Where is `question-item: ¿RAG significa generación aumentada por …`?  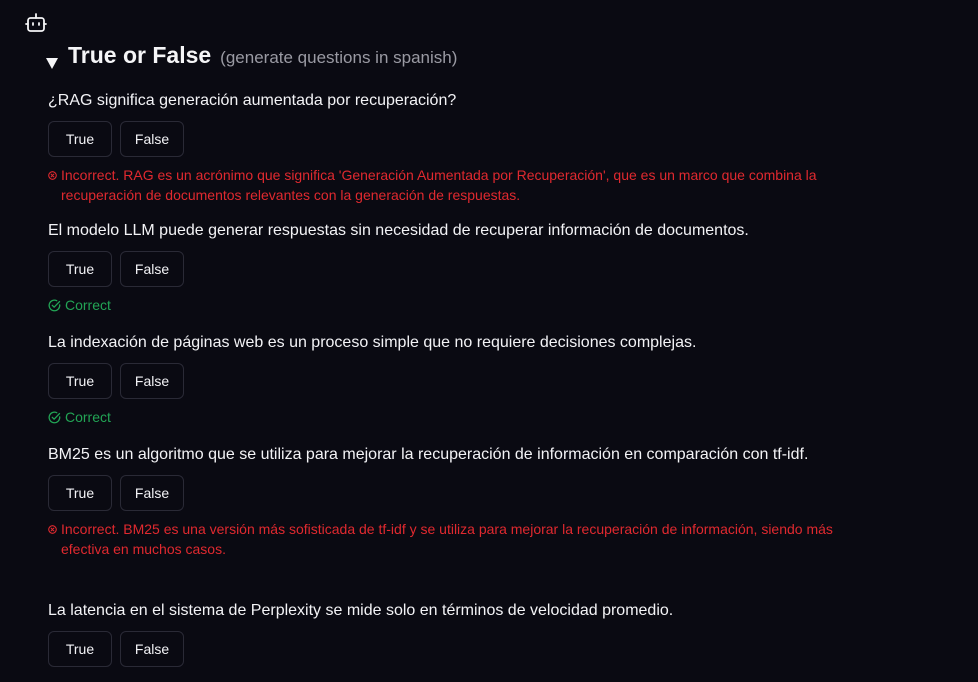
question-item: ¿RAG significa generación aumentada por … is located at coordinates (448, 146).